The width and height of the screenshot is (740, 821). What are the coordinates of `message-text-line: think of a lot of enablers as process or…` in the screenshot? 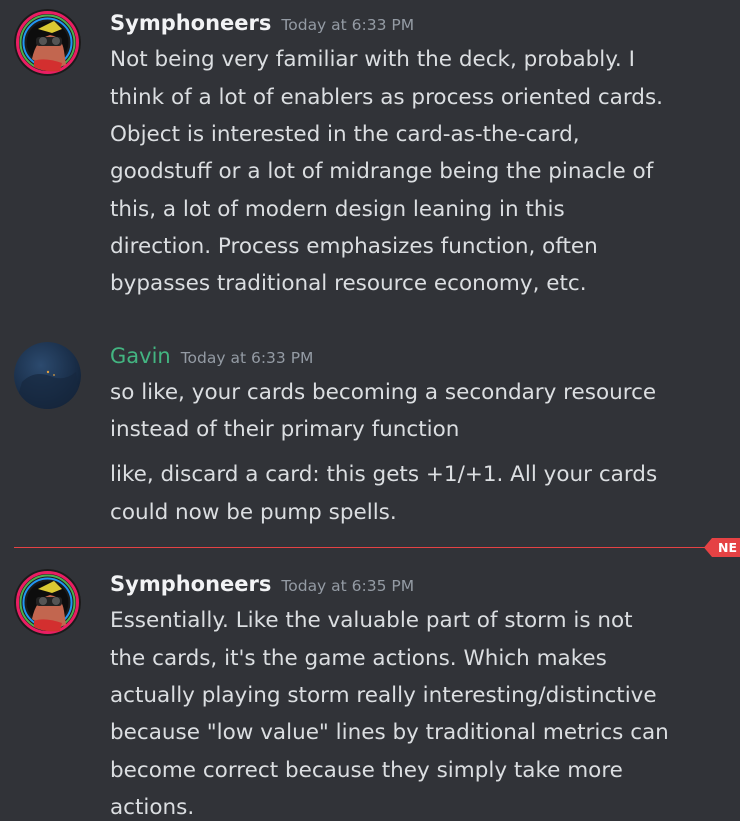 It's located at (386, 97).